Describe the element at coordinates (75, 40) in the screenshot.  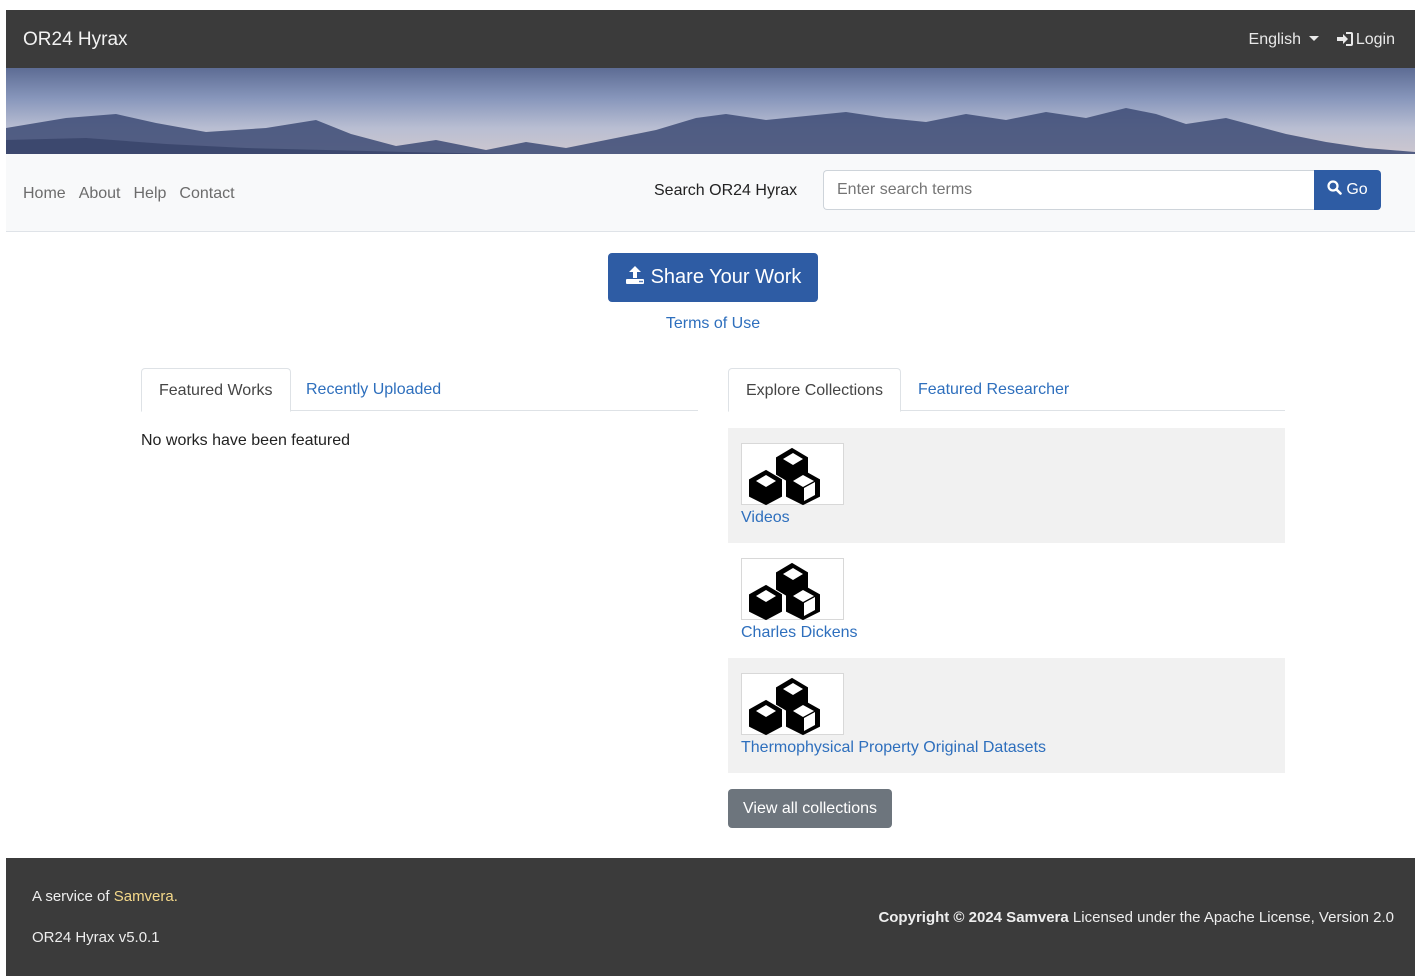
I see `brand-link: OR24 Hyrax` at that location.